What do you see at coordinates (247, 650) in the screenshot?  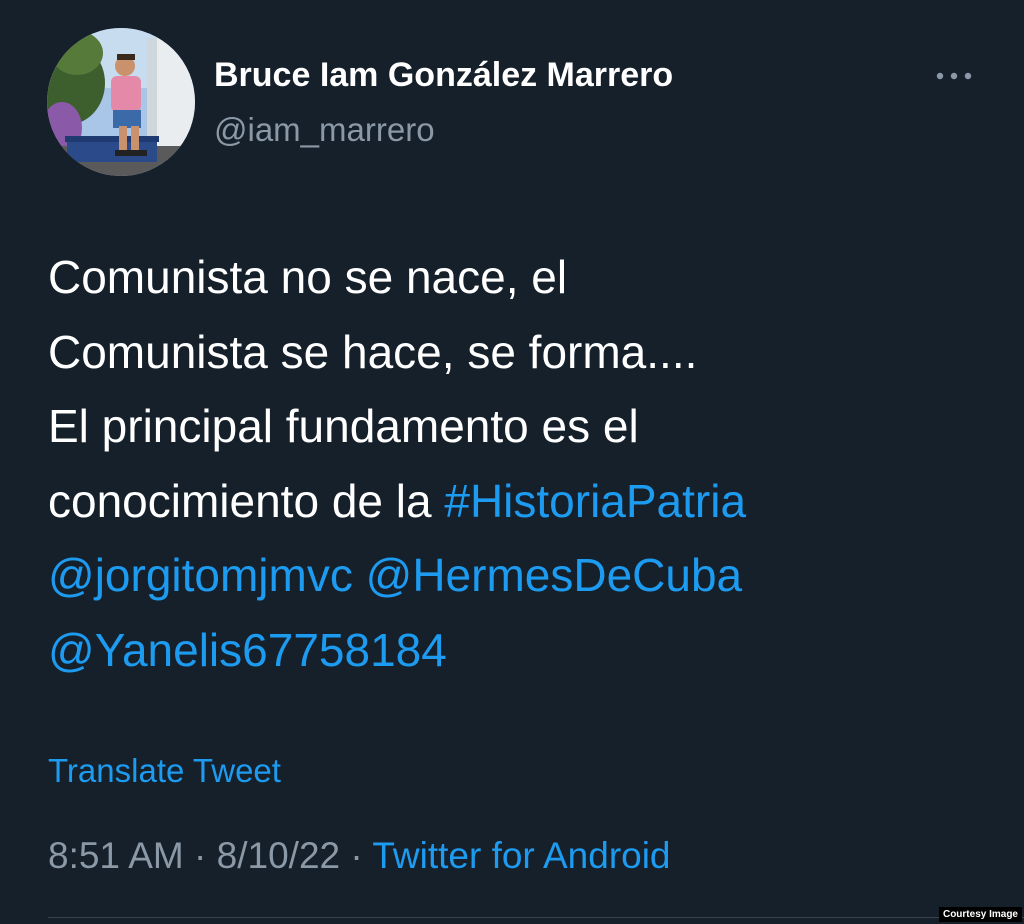 I see `mention-link: @Yanelis67758184` at bounding box center [247, 650].